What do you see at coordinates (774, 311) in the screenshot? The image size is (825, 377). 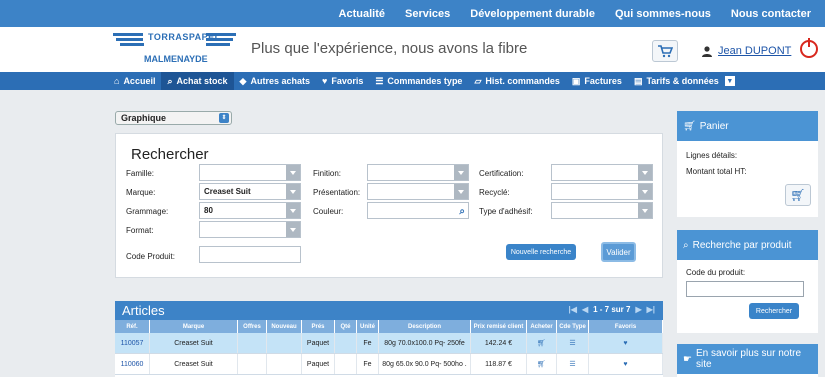 I see `product-search-button: Rechercher` at bounding box center [774, 311].